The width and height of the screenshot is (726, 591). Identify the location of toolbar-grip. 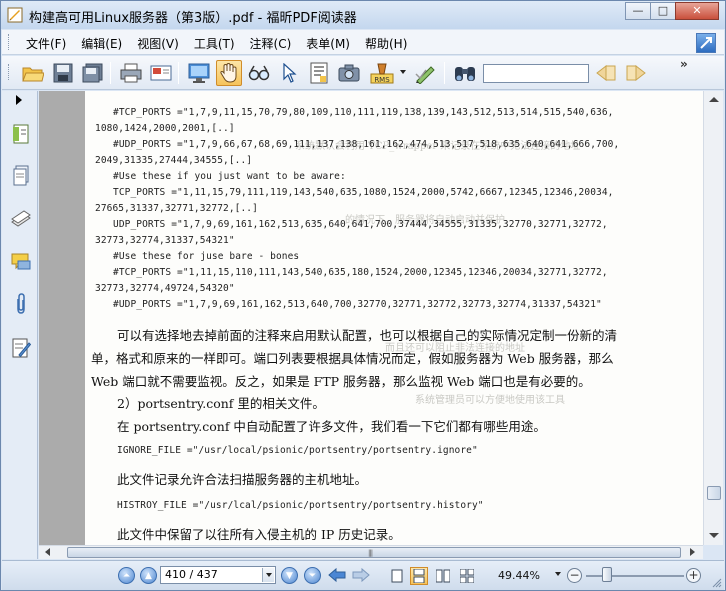
(9, 72).